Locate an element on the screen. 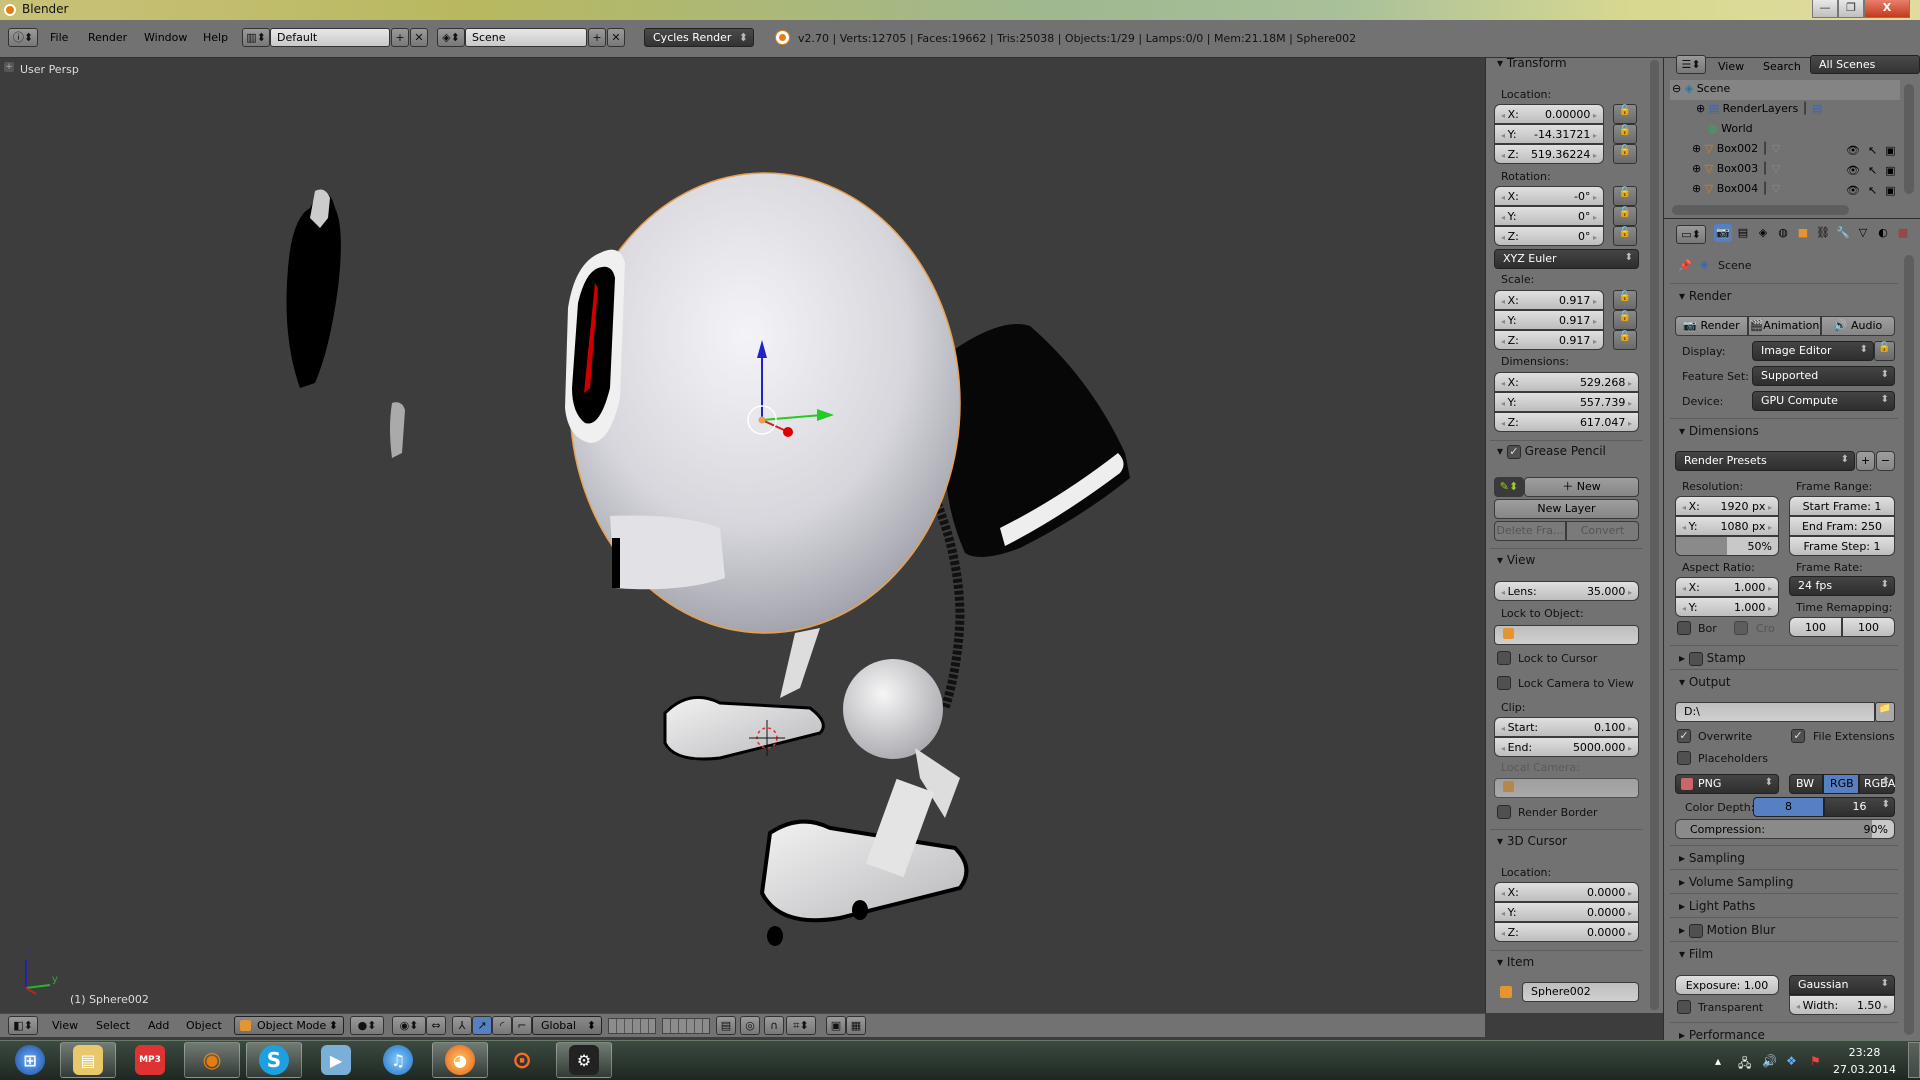 The height and width of the screenshot is (1080, 1920). outliner-item-box004: ⊕ ▽ Box004 │ ▽ is located at coordinates (1736, 192).